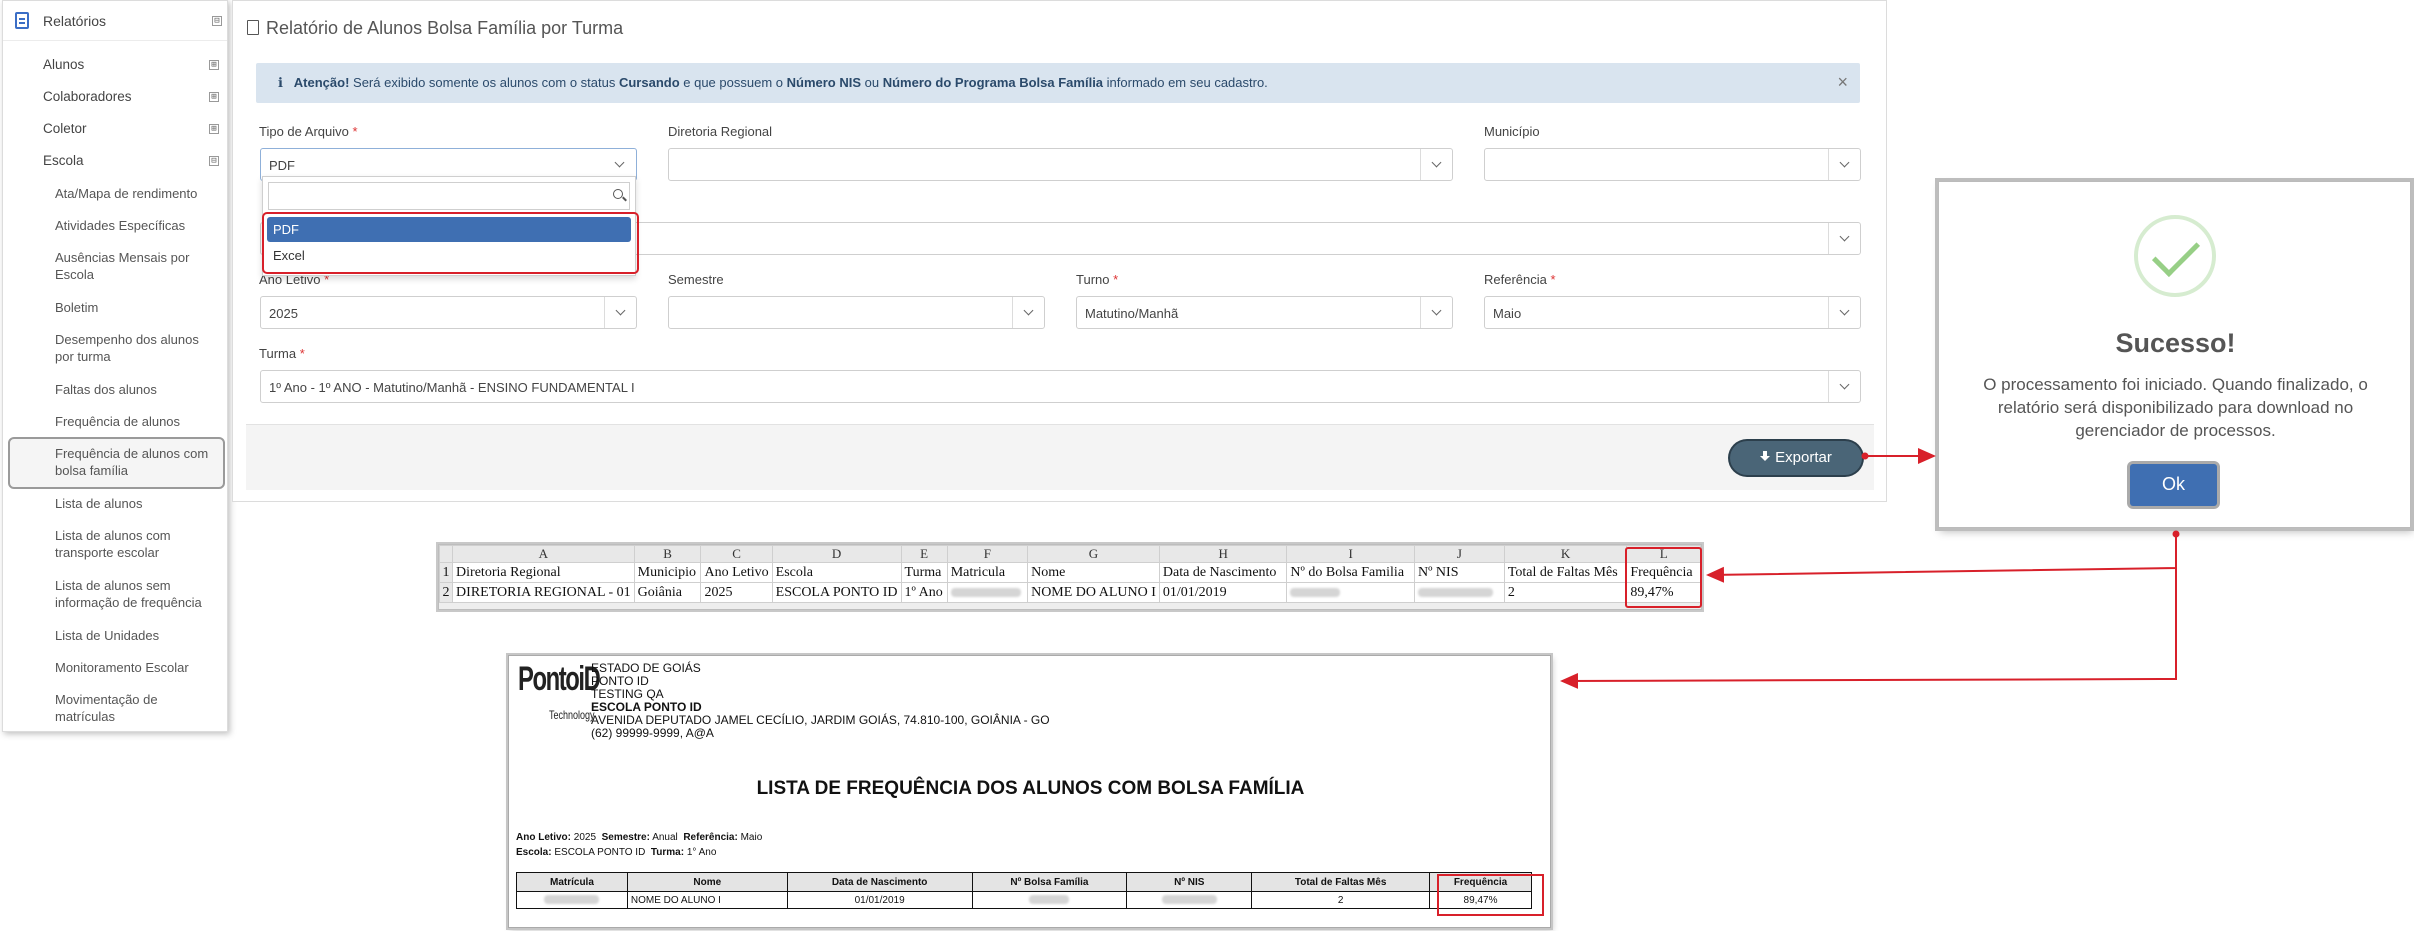 The width and height of the screenshot is (2414, 931). What do you see at coordinates (1132, 313) in the screenshot?
I see `select-value: Matutino/Manhã` at bounding box center [1132, 313].